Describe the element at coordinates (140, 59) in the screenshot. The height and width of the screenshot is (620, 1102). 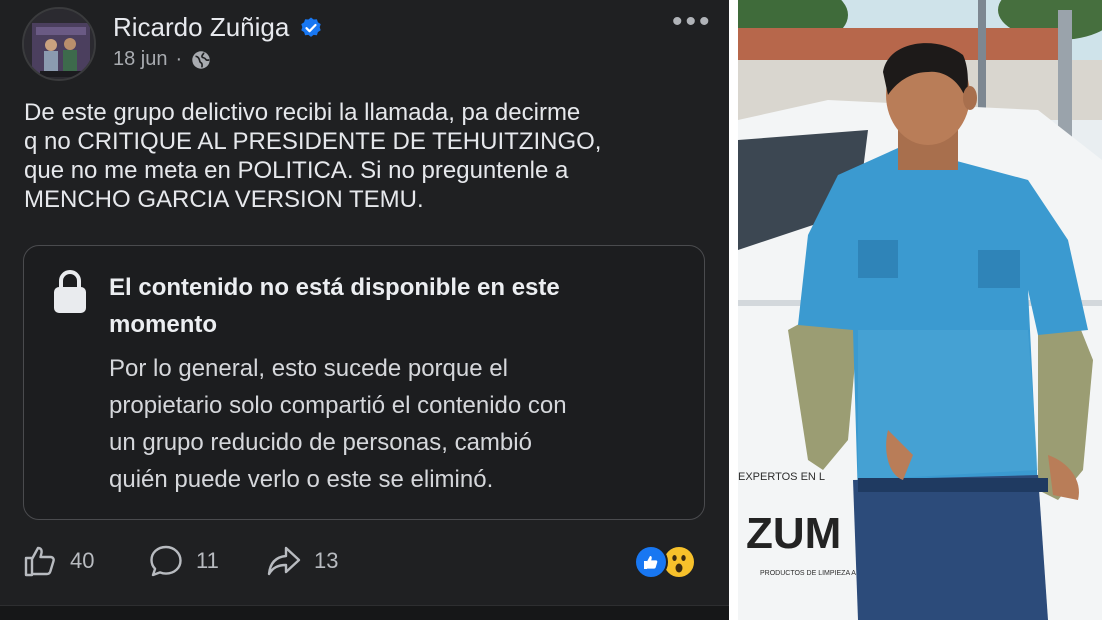
I see `post-date: 18 jun` at that location.